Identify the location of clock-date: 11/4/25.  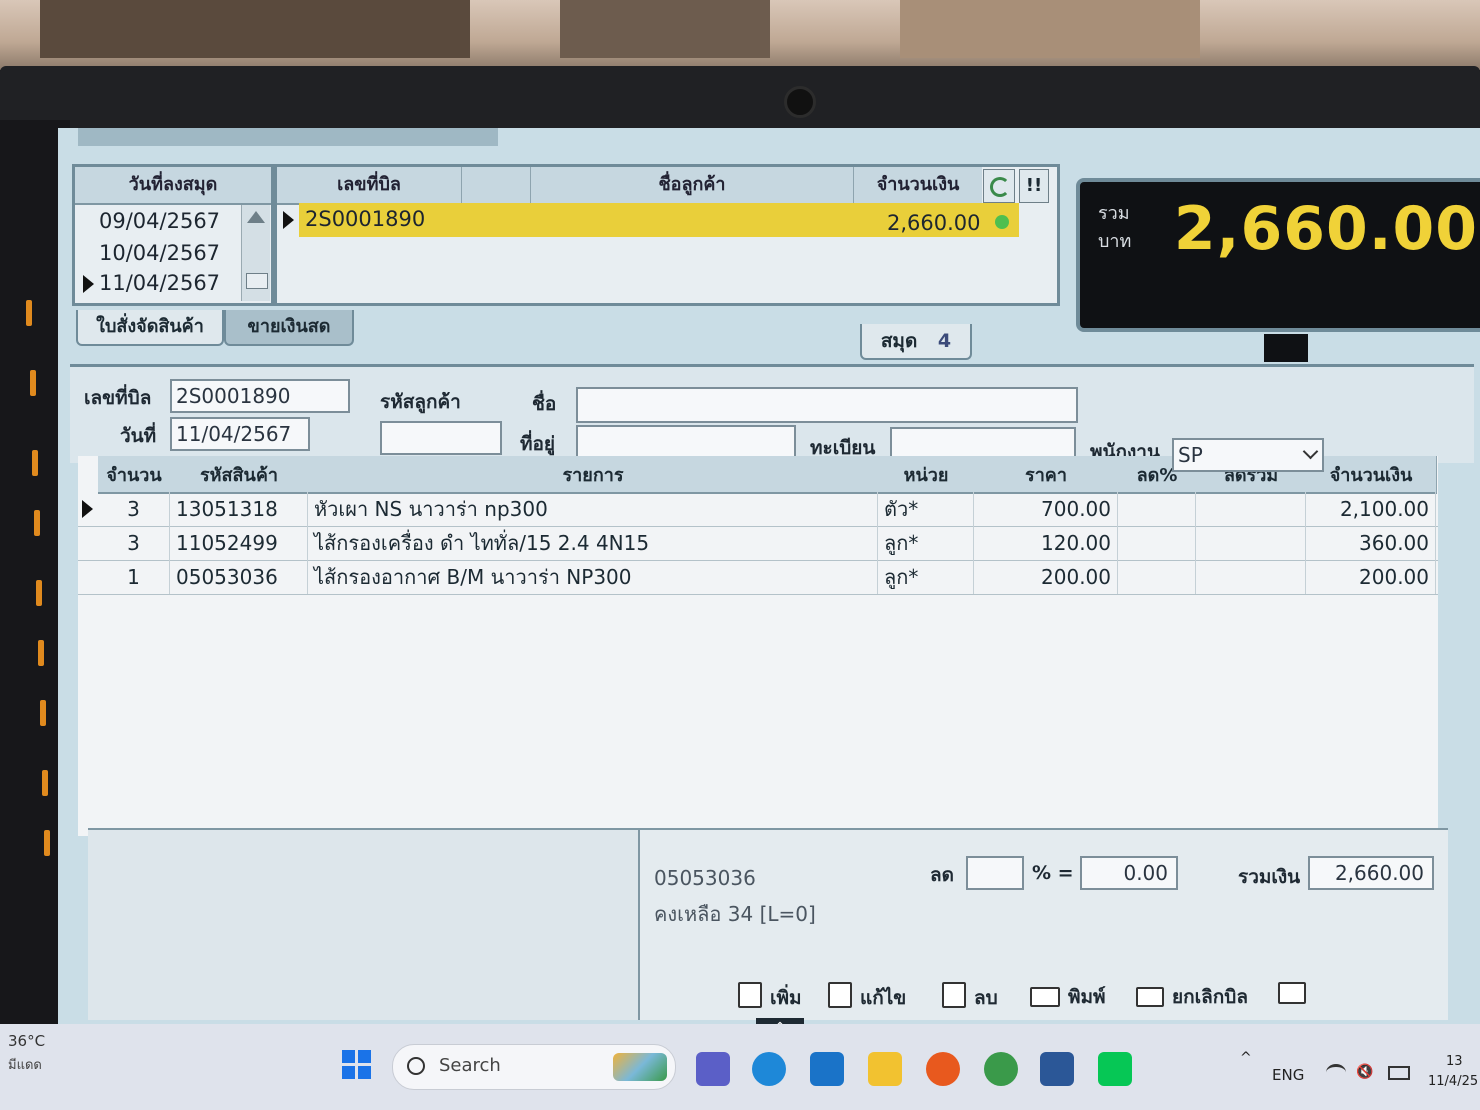
(1453, 1081).